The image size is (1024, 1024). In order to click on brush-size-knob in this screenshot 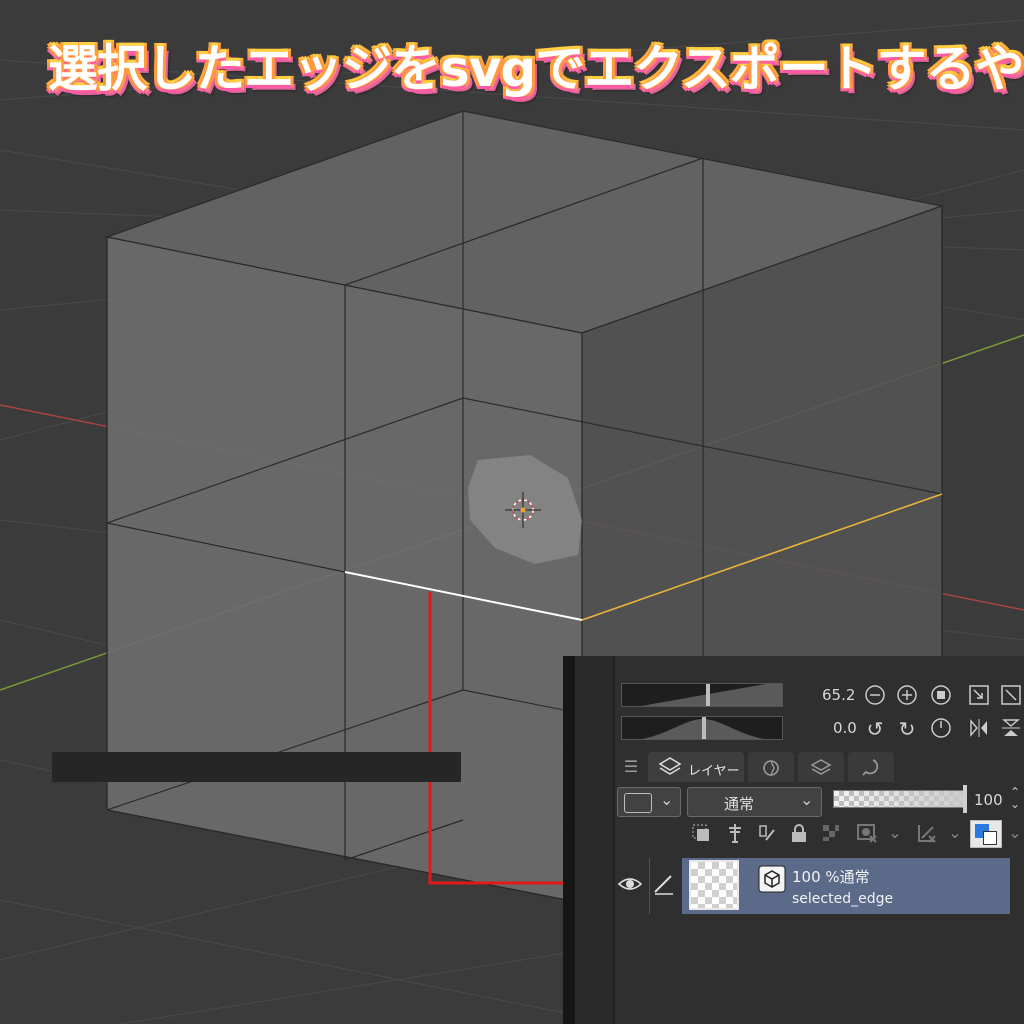, I will do `click(708, 695)`.